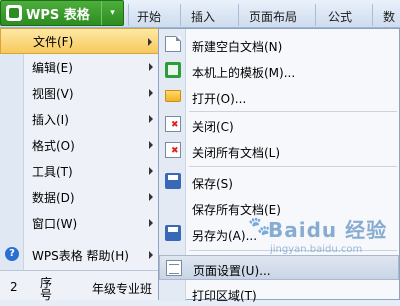  Describe the element at coordinates (80, 285) in the screenshot. I see `sheet-row: 2 序号 年级专业班` at that location.